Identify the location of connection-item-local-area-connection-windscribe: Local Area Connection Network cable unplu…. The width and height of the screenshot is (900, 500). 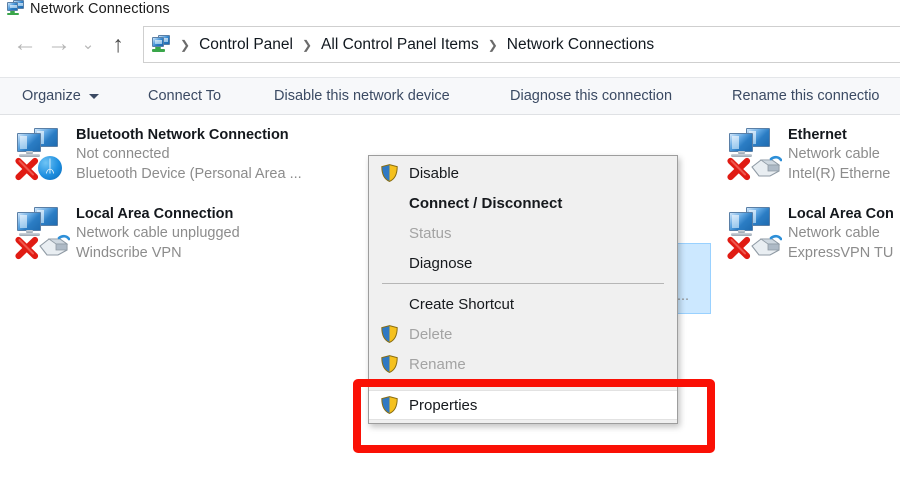
(127, 233).